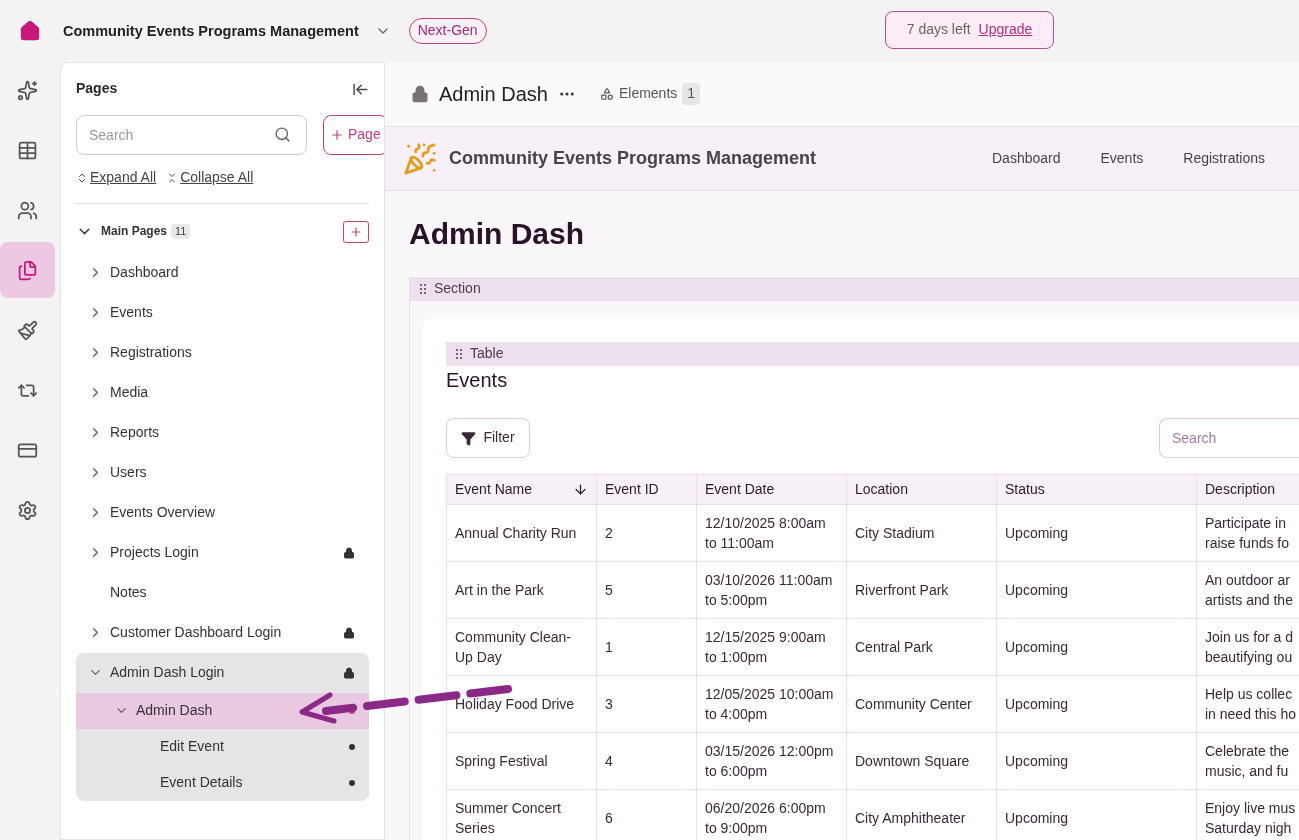 Image resolution: width=1299 pixels, height=840 pixels. What do you see at coordinates (210, 178) in the screenshot?
I see `collapse-all-link: Collapse All` at bounding box center [210, 178].